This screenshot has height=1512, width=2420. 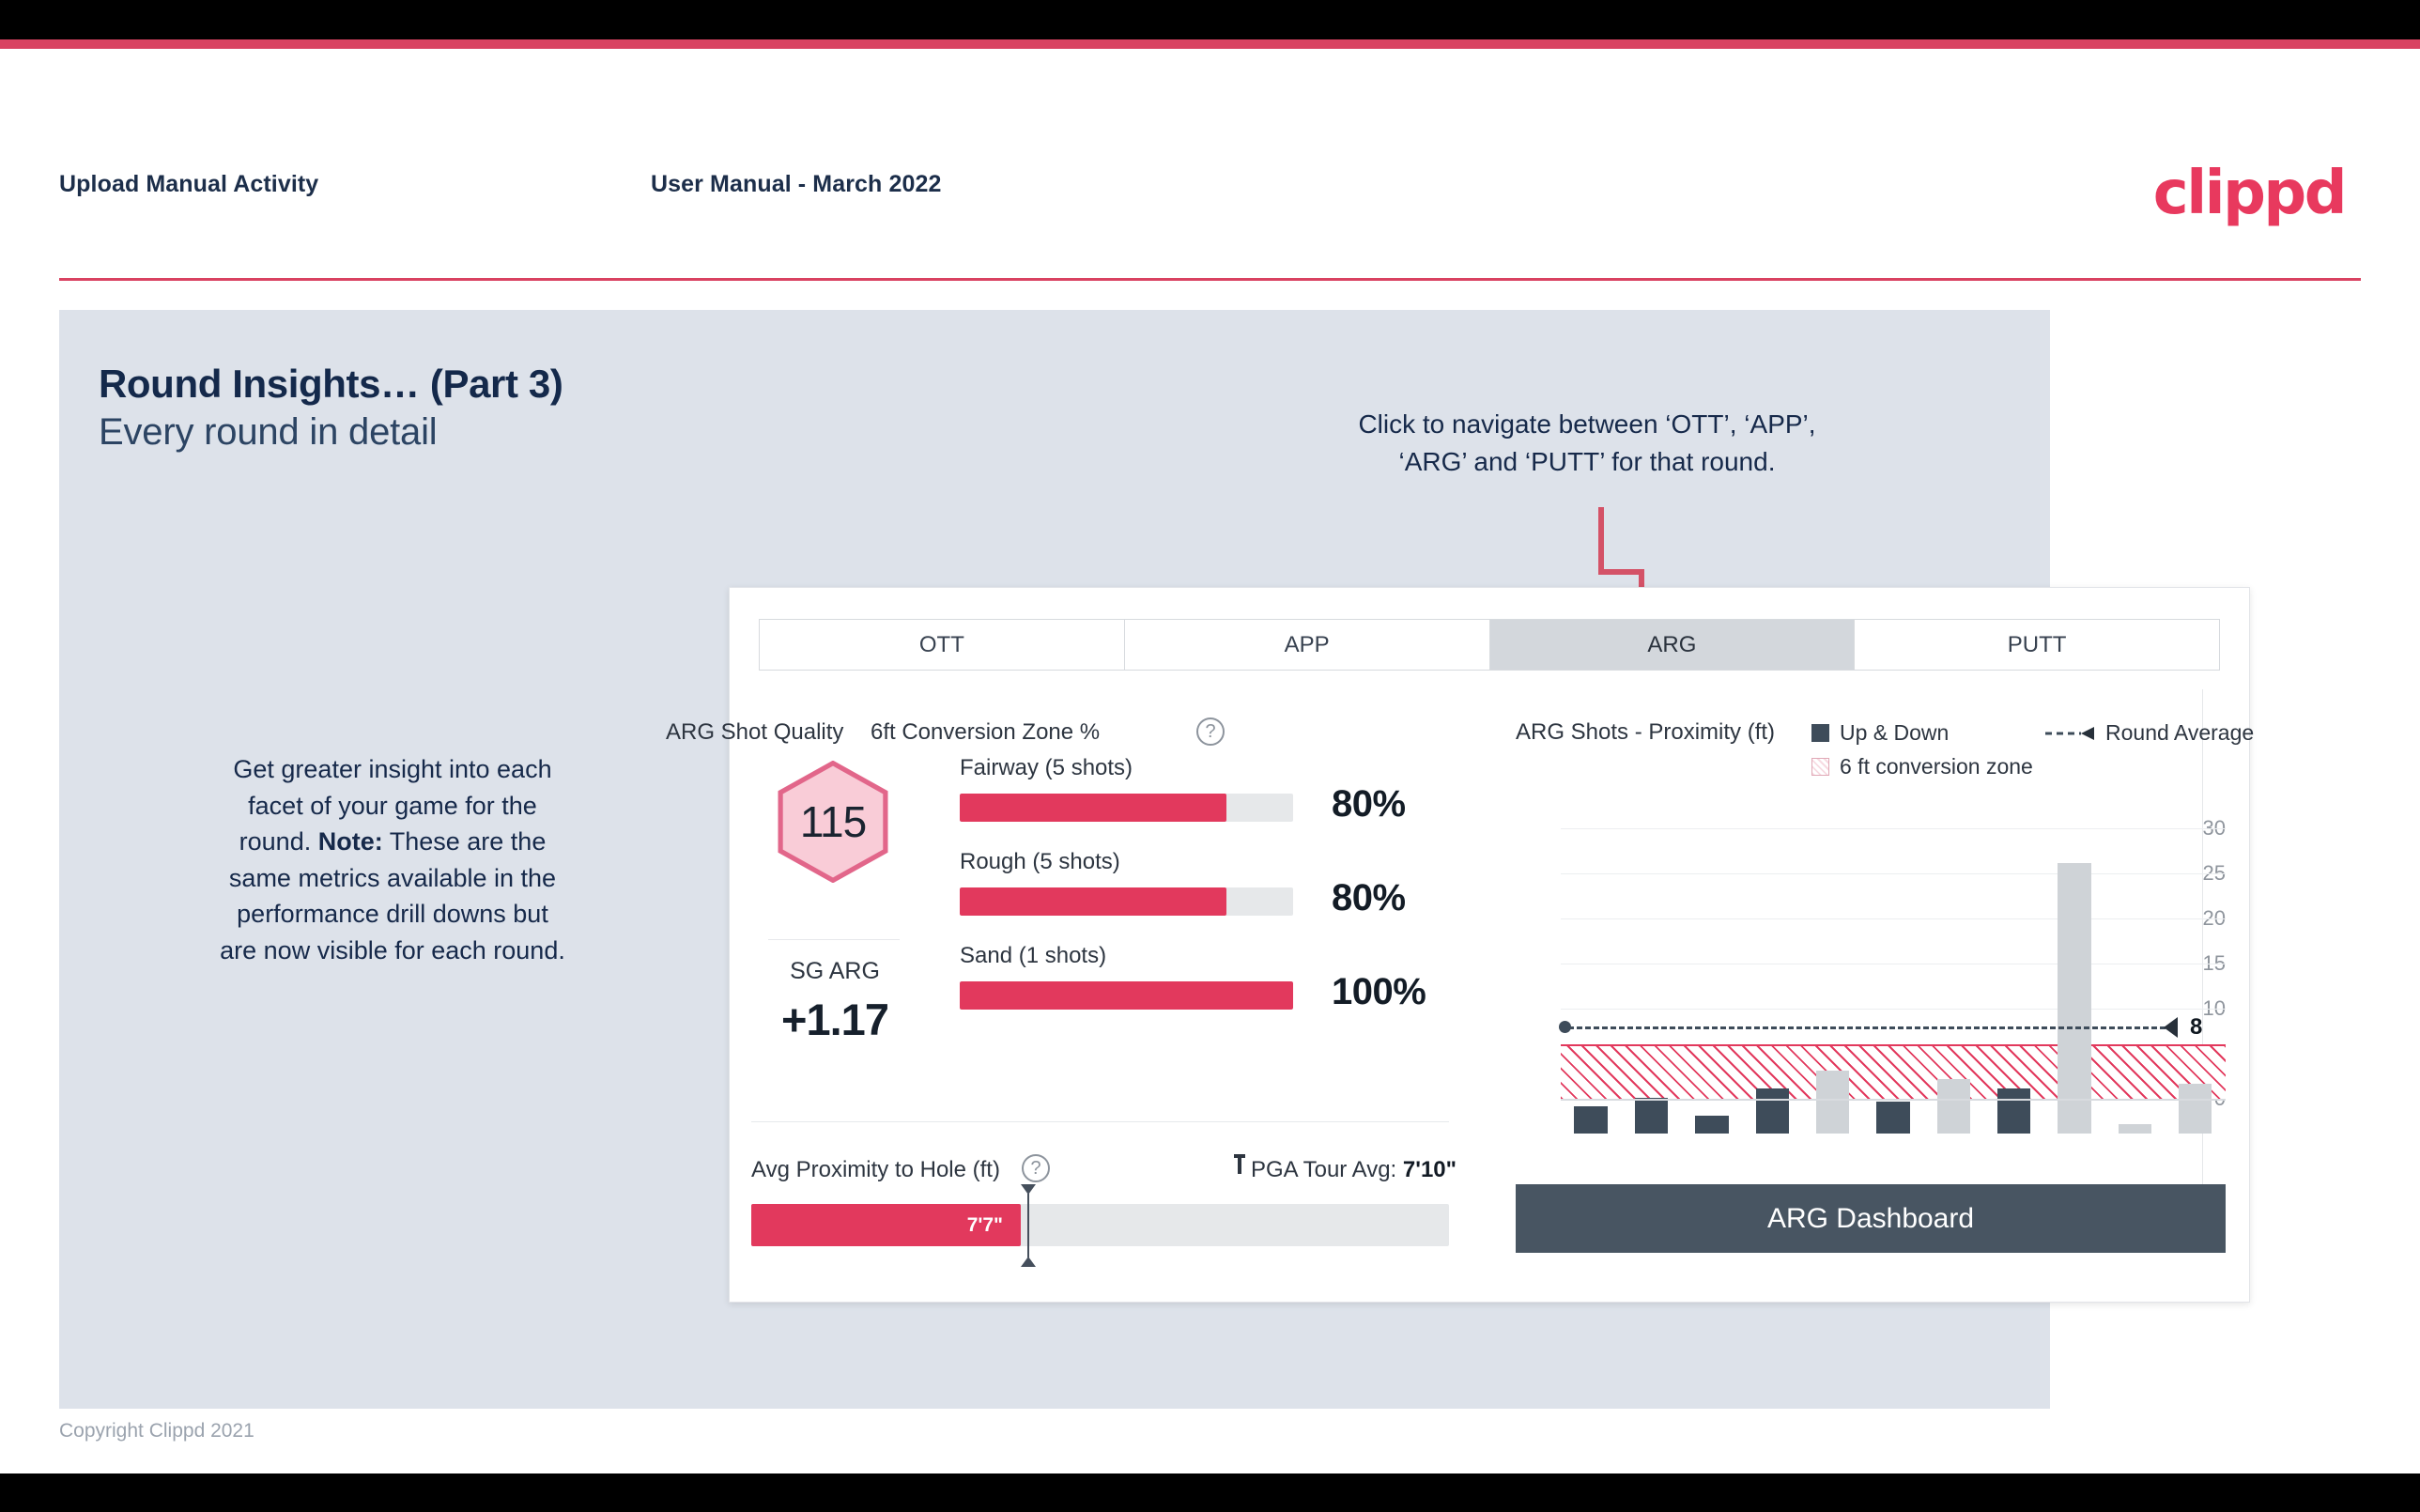 What do you see at coordinates (1369, 897) in the screenshot?
I see `cz-row-pct-rough: 80%` at bounding box center [1369, 897].